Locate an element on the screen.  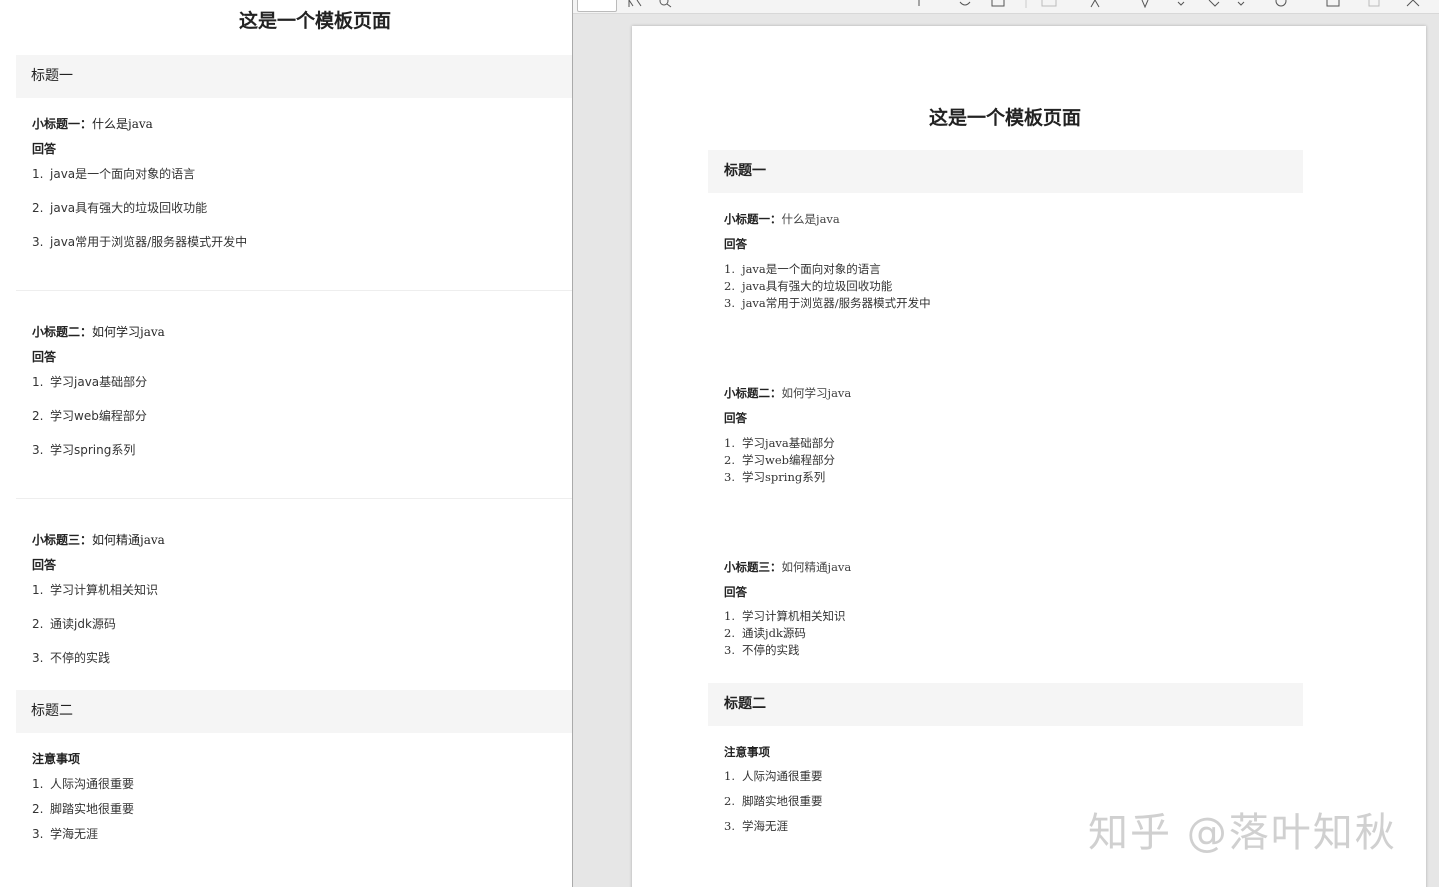
save-icon is located at coordinates (1413, 5).